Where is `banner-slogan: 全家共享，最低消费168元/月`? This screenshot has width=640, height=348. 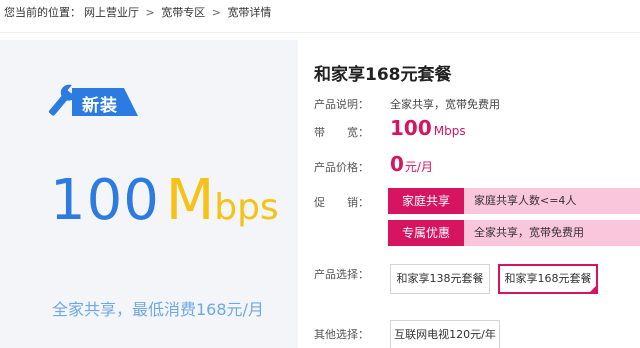
banner-slogan: 全家共享，最低消费168元/月 is located at coordinates (158, 309).